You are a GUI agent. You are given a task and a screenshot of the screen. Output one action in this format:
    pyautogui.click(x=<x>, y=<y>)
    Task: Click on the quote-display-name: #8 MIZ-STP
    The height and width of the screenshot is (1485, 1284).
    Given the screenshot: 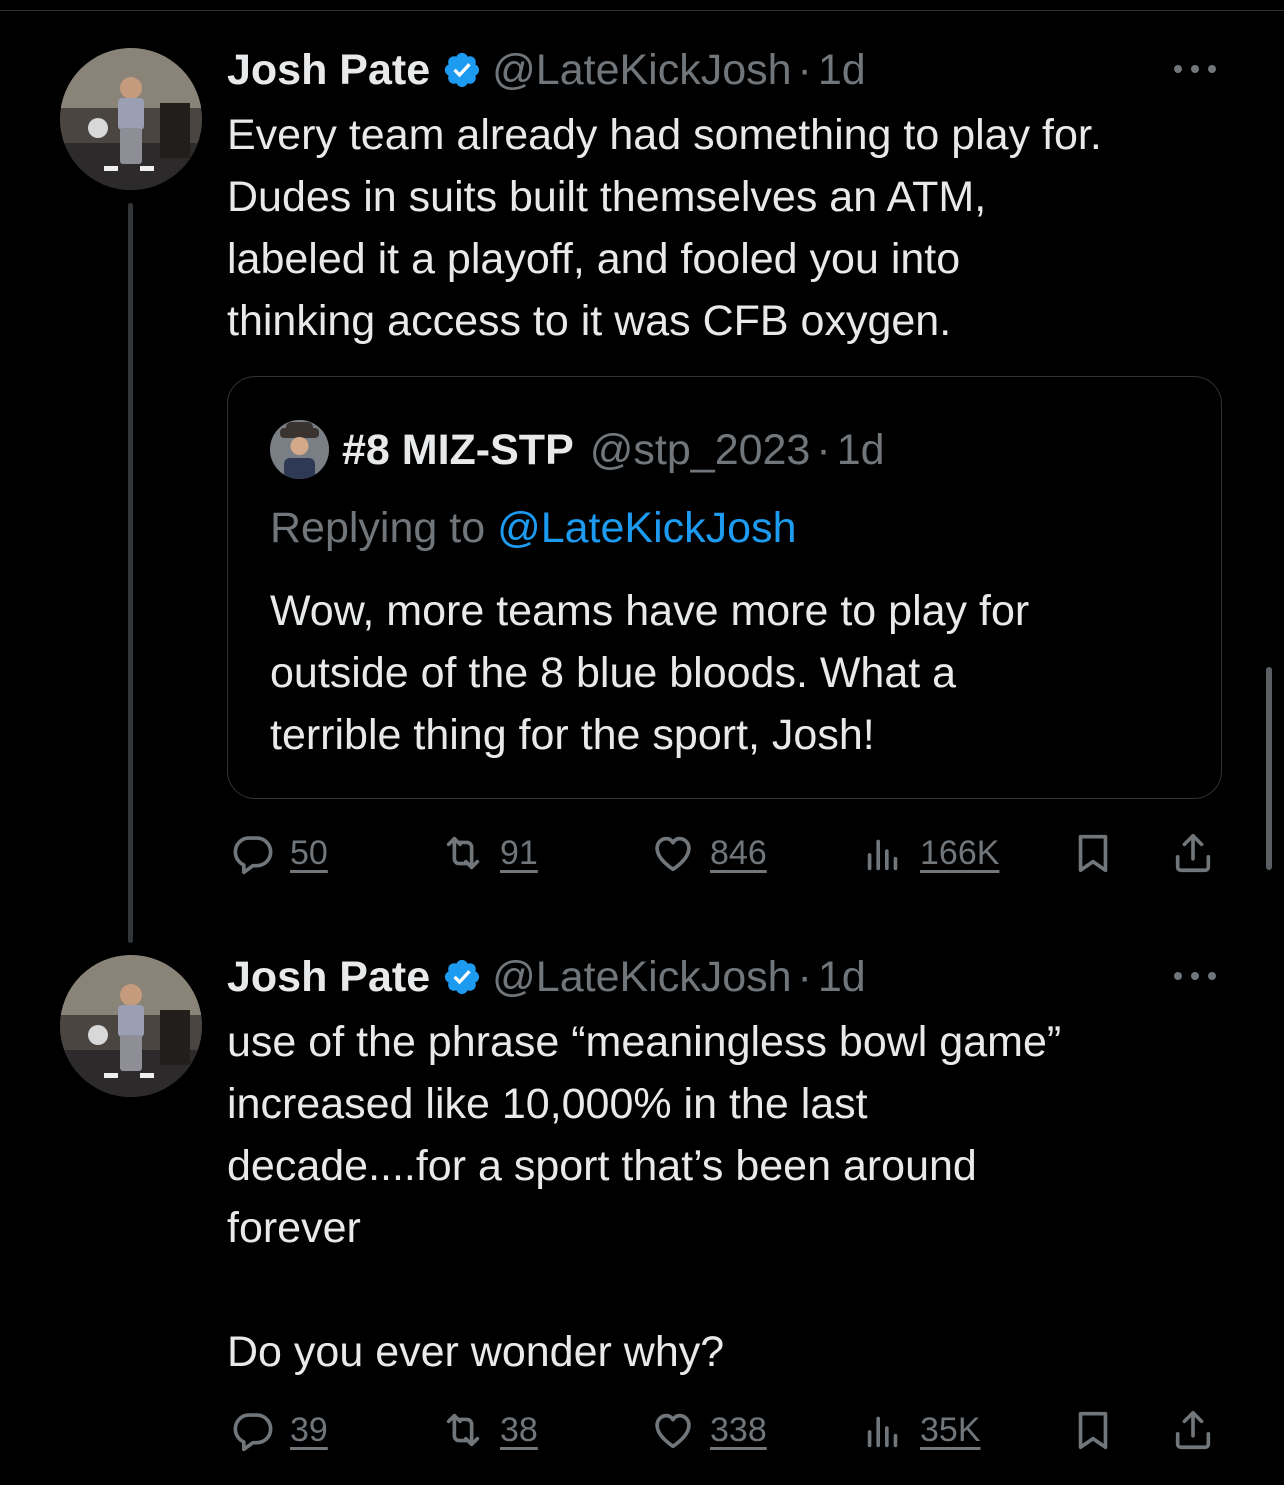 What is the action you would take?
    pyautogui.click(x=458, y=450)
    